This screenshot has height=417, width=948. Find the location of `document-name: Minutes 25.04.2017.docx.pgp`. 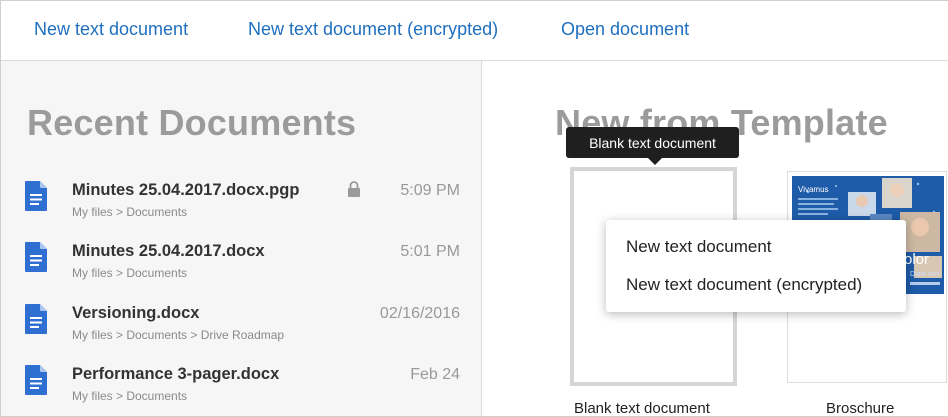

document-name: Minutes 25.04.2017.docx.pgp is located at coordinates (186, 190).